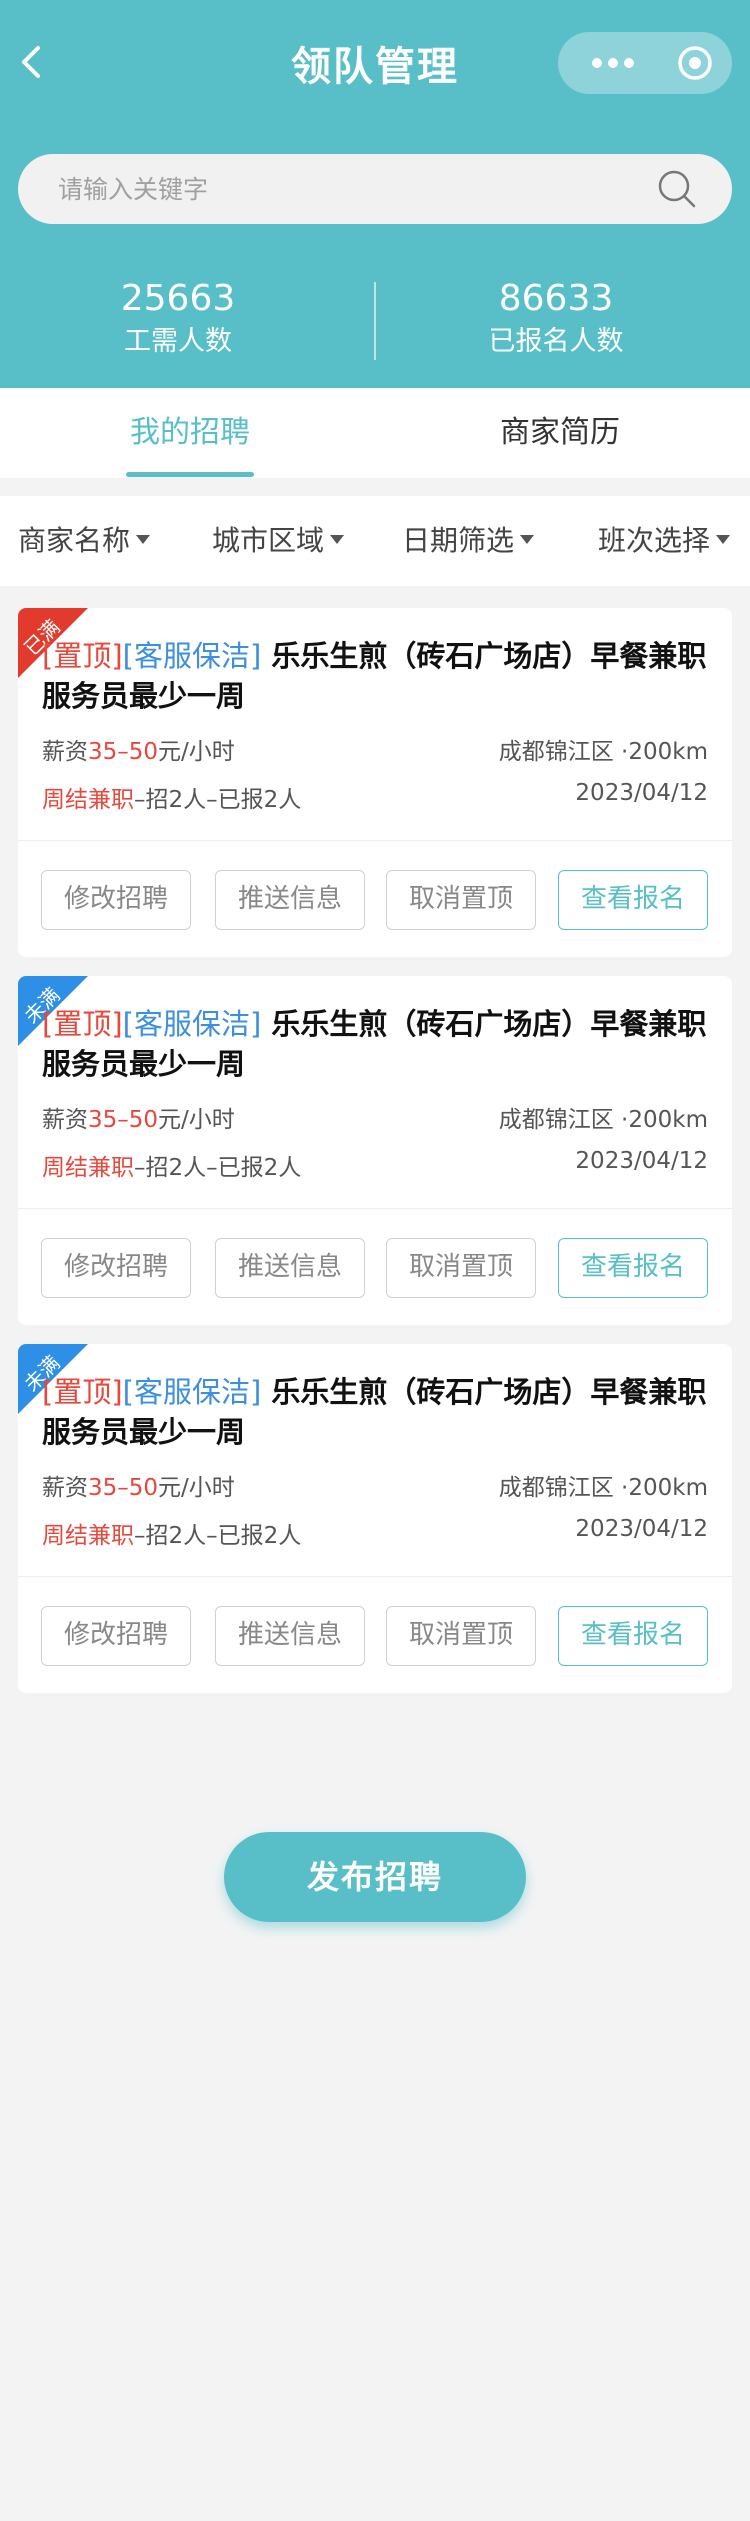  What do you see at coordinates (74, 540) in the screenshot?
I see `filter-label: 商家名称` at bounding box center [74, 540].